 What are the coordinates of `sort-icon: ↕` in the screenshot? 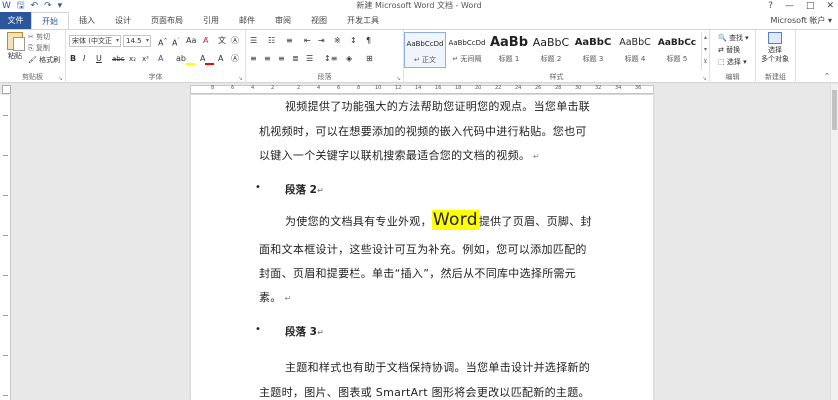 It's located at (353, 41).